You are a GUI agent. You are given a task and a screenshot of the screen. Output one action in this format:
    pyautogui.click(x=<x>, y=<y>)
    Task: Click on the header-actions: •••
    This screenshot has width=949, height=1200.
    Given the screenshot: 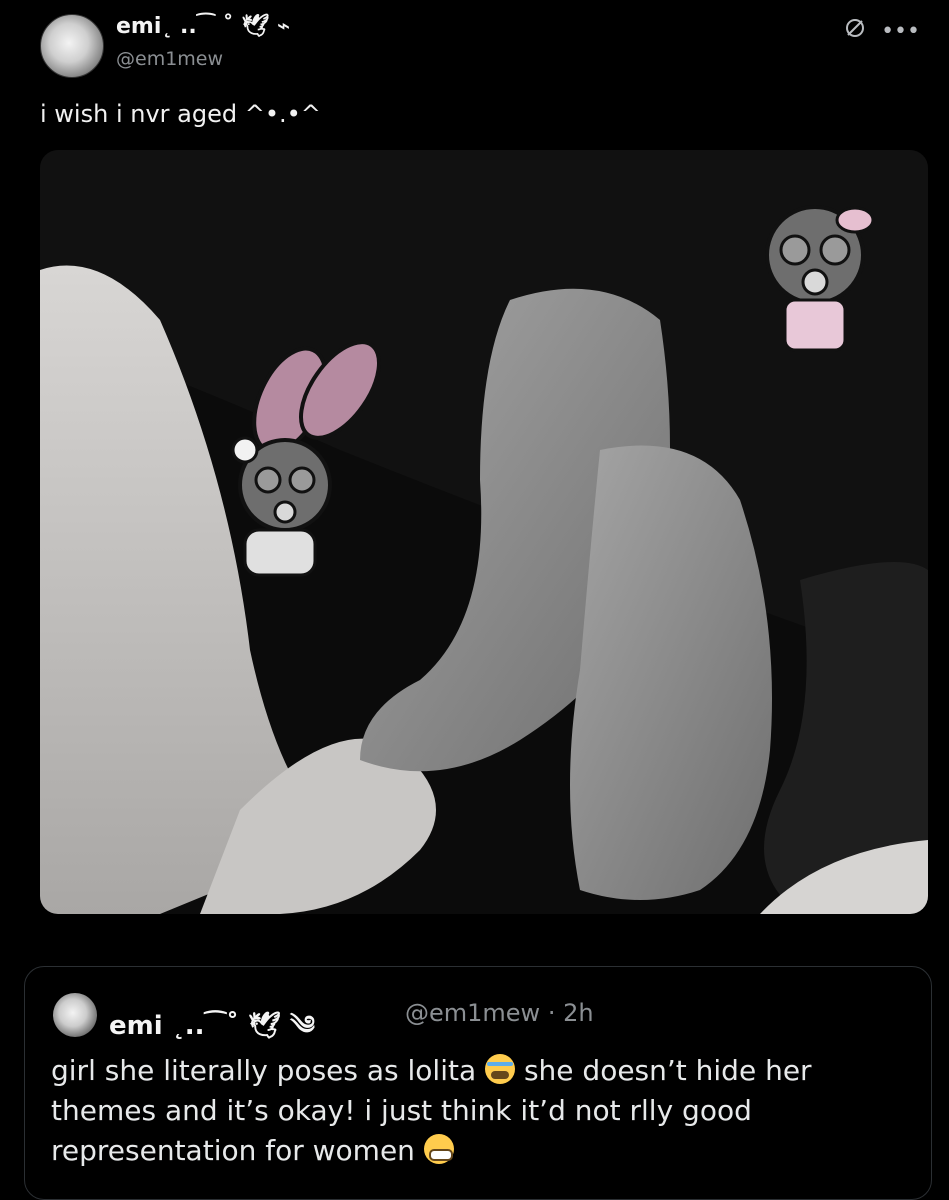 What is the action you would take?
    pyautogui.click(x=881, y=31)
    